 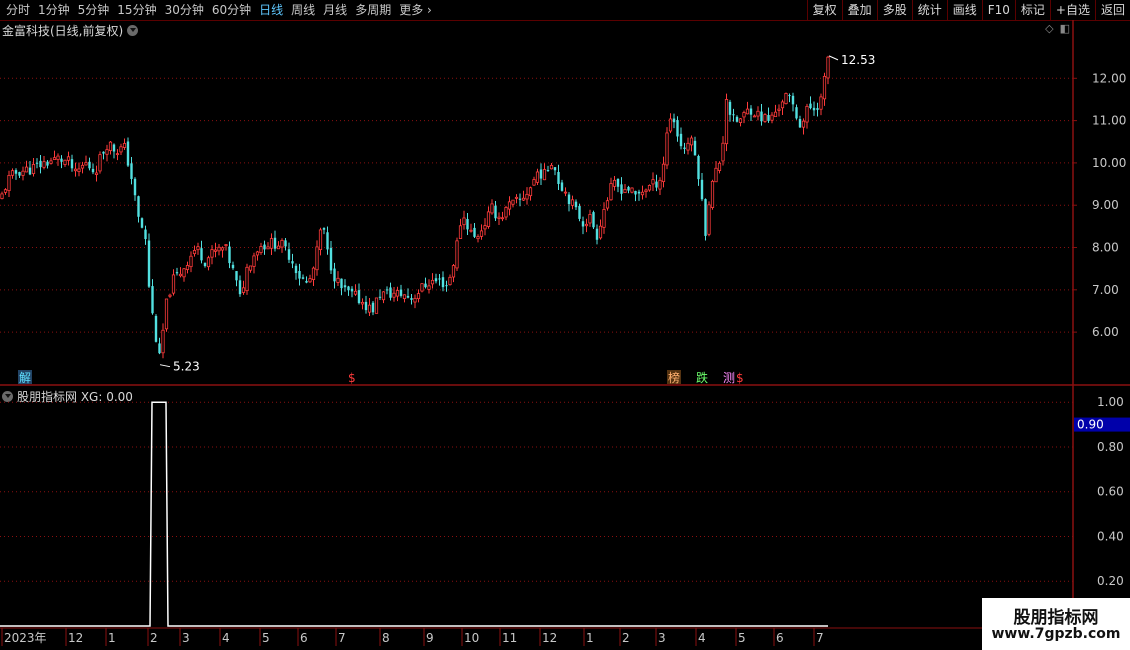 I want to click on indicator-tick-label: 0.20, so click(x=1110, y=581).